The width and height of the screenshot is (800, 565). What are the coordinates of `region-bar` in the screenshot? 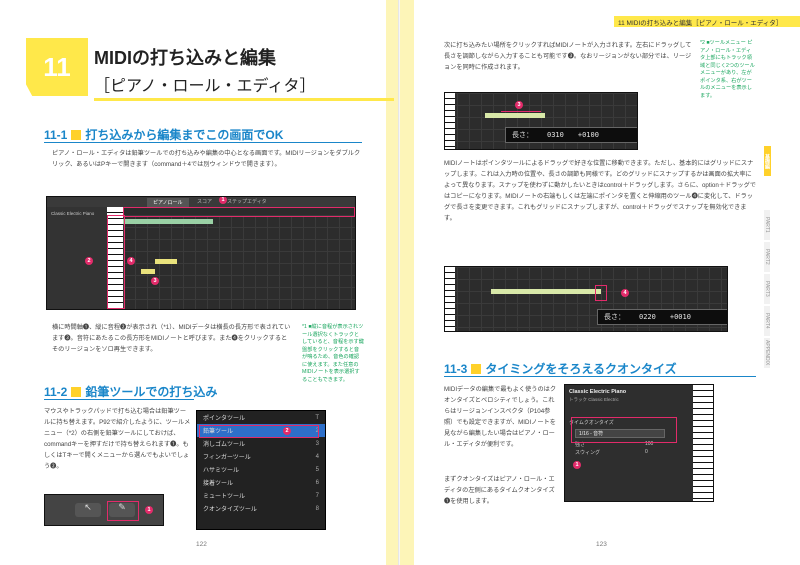 It's located at (168, 221).